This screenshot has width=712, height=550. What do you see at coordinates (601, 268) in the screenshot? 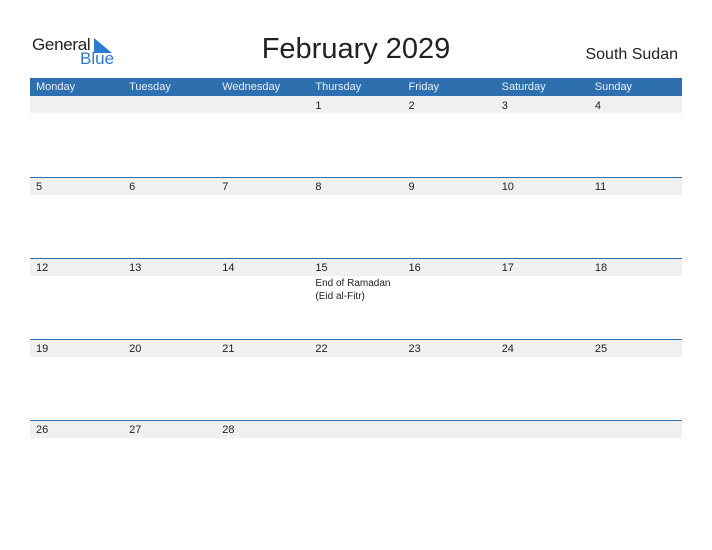
I see `day-number: 18` at bounding box center [601, 268].